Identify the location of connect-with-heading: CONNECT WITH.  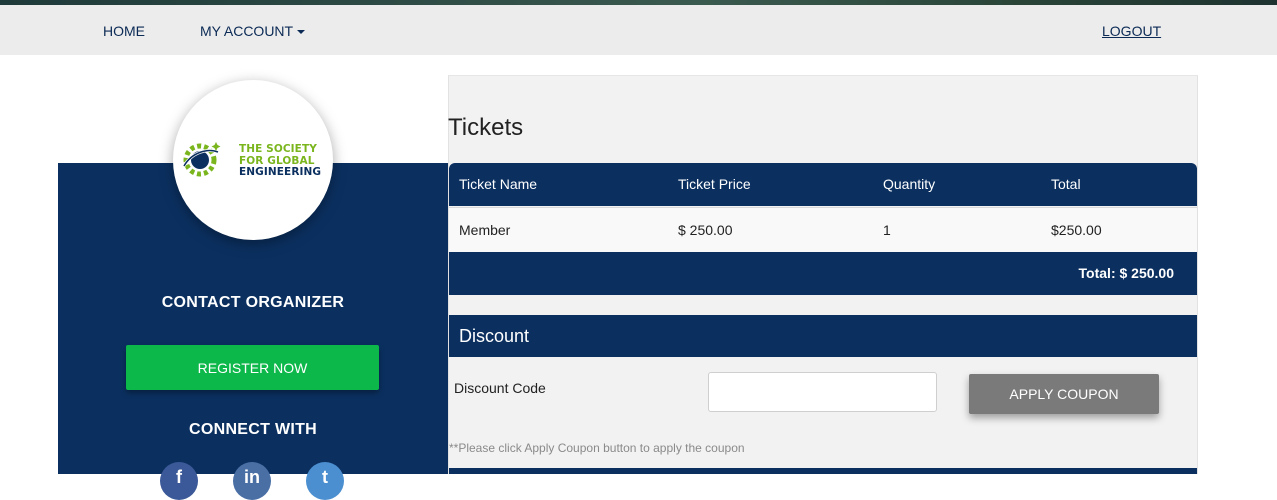
(253, 429).